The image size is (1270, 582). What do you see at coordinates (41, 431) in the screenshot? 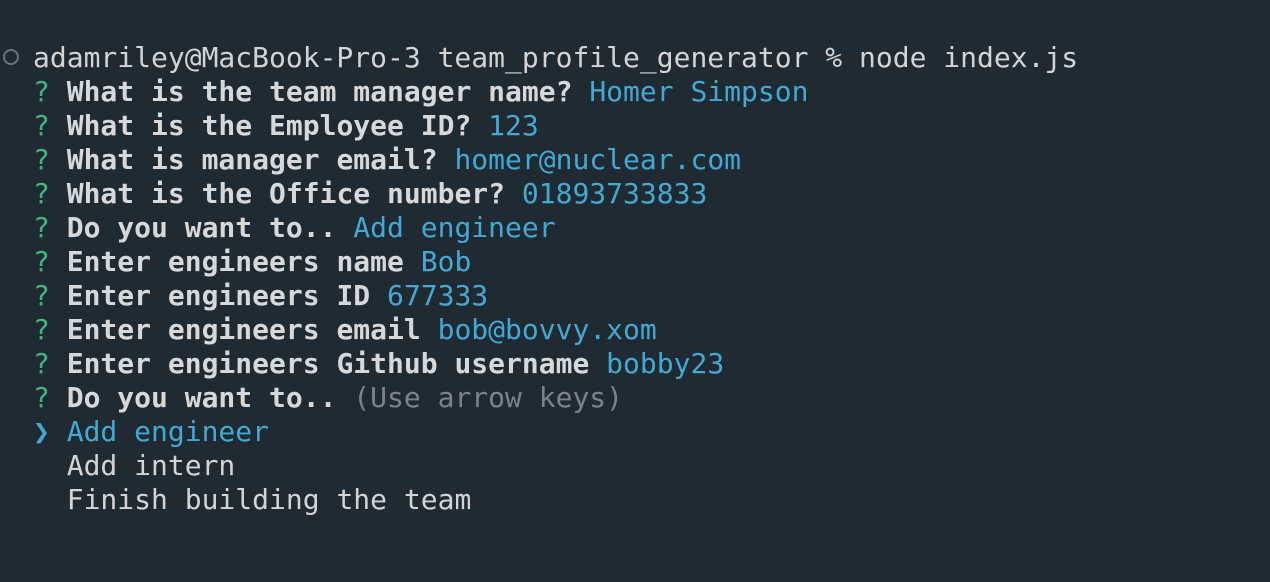
I see `pointer-chevron-icon: ❯` at bounding box center [41, 431].